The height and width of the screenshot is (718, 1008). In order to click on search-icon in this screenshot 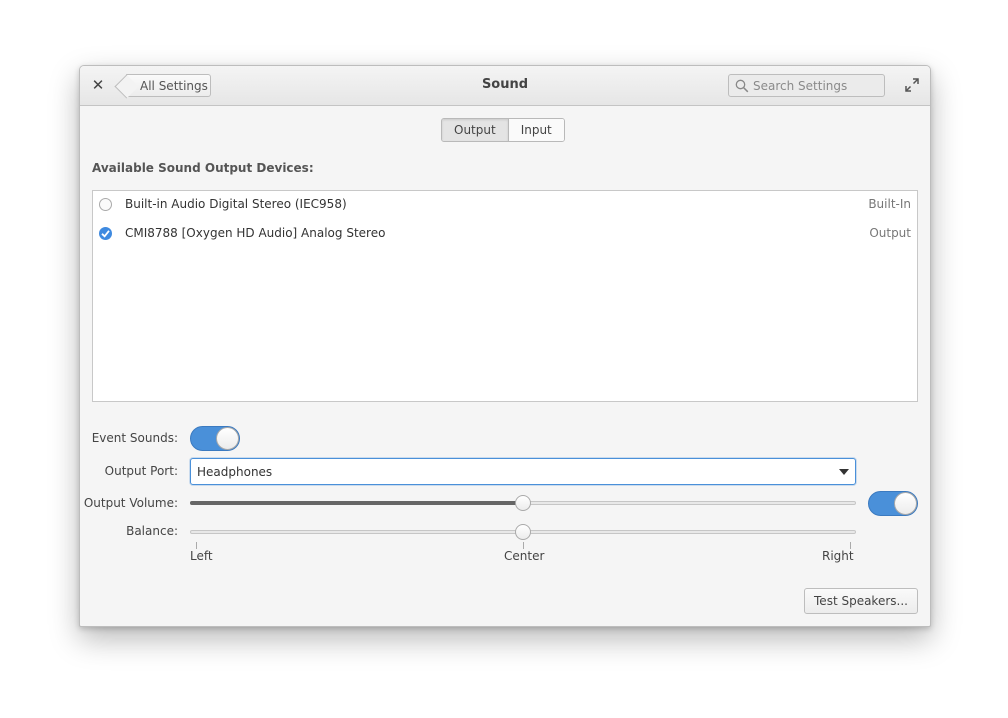, I will do `click(742, 86)`.